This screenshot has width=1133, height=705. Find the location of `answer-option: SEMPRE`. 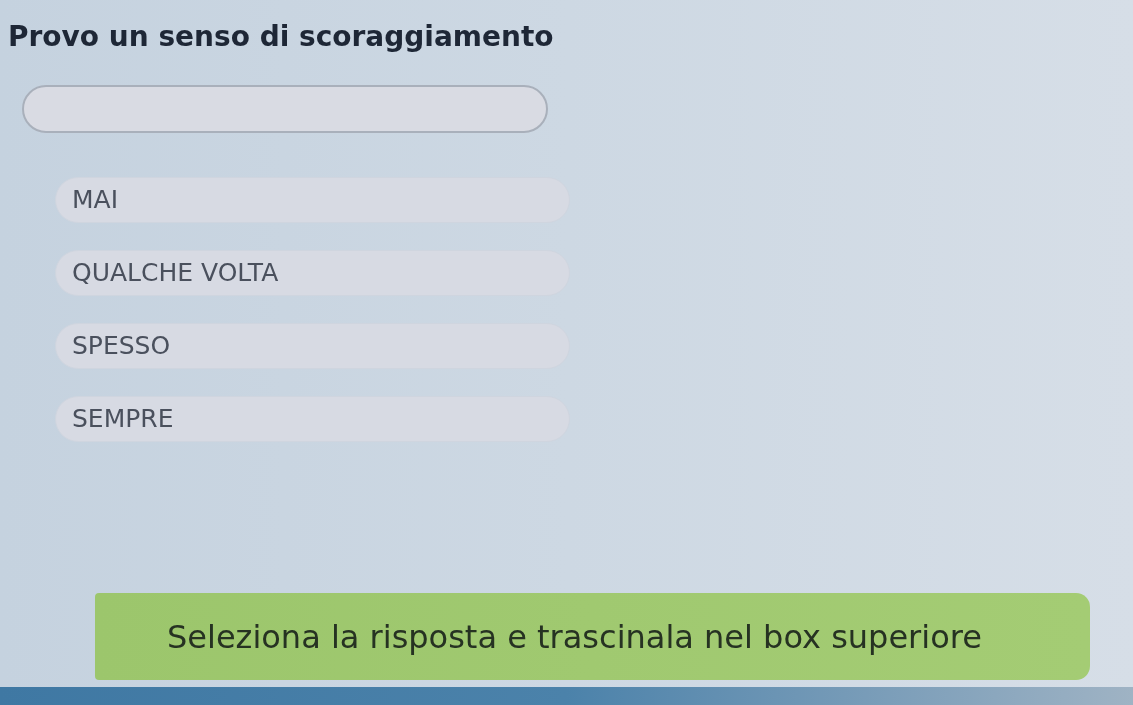

answer-option: SEMPRE is located at coordinates (312, 419).